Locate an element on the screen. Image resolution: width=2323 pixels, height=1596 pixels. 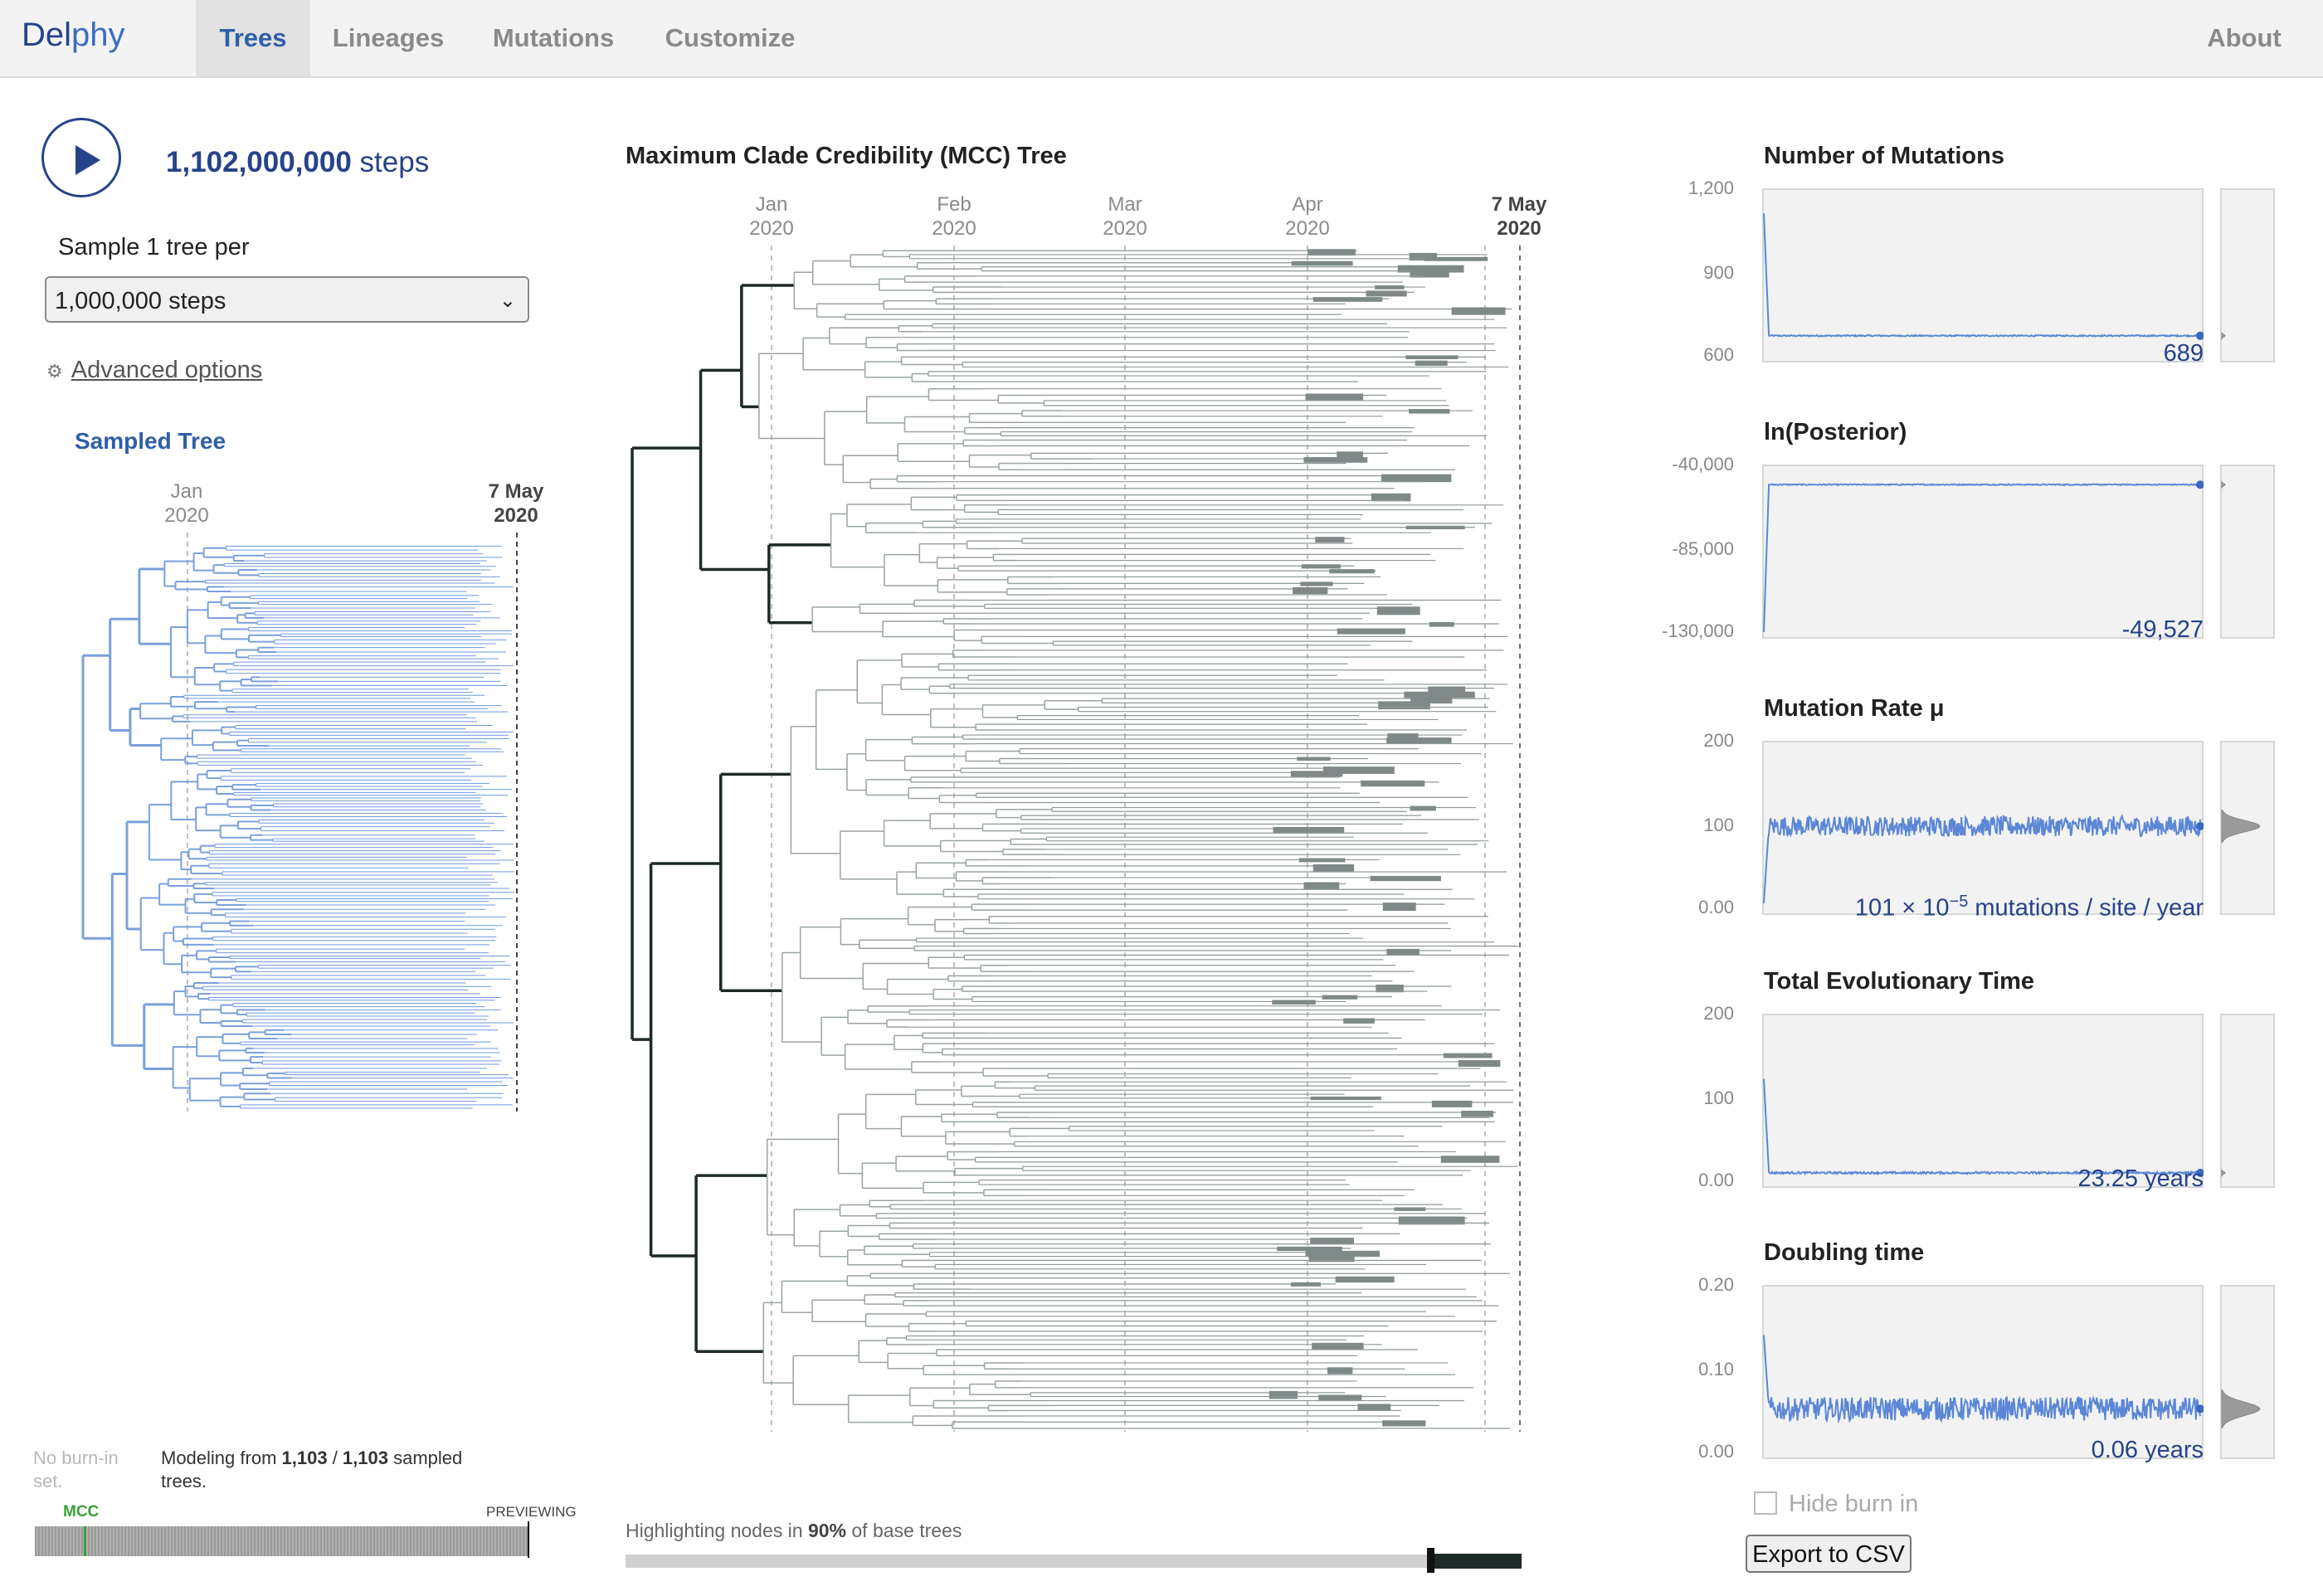
step-counter: 1,102,000,000 steps is located at coordinates (297, 162).